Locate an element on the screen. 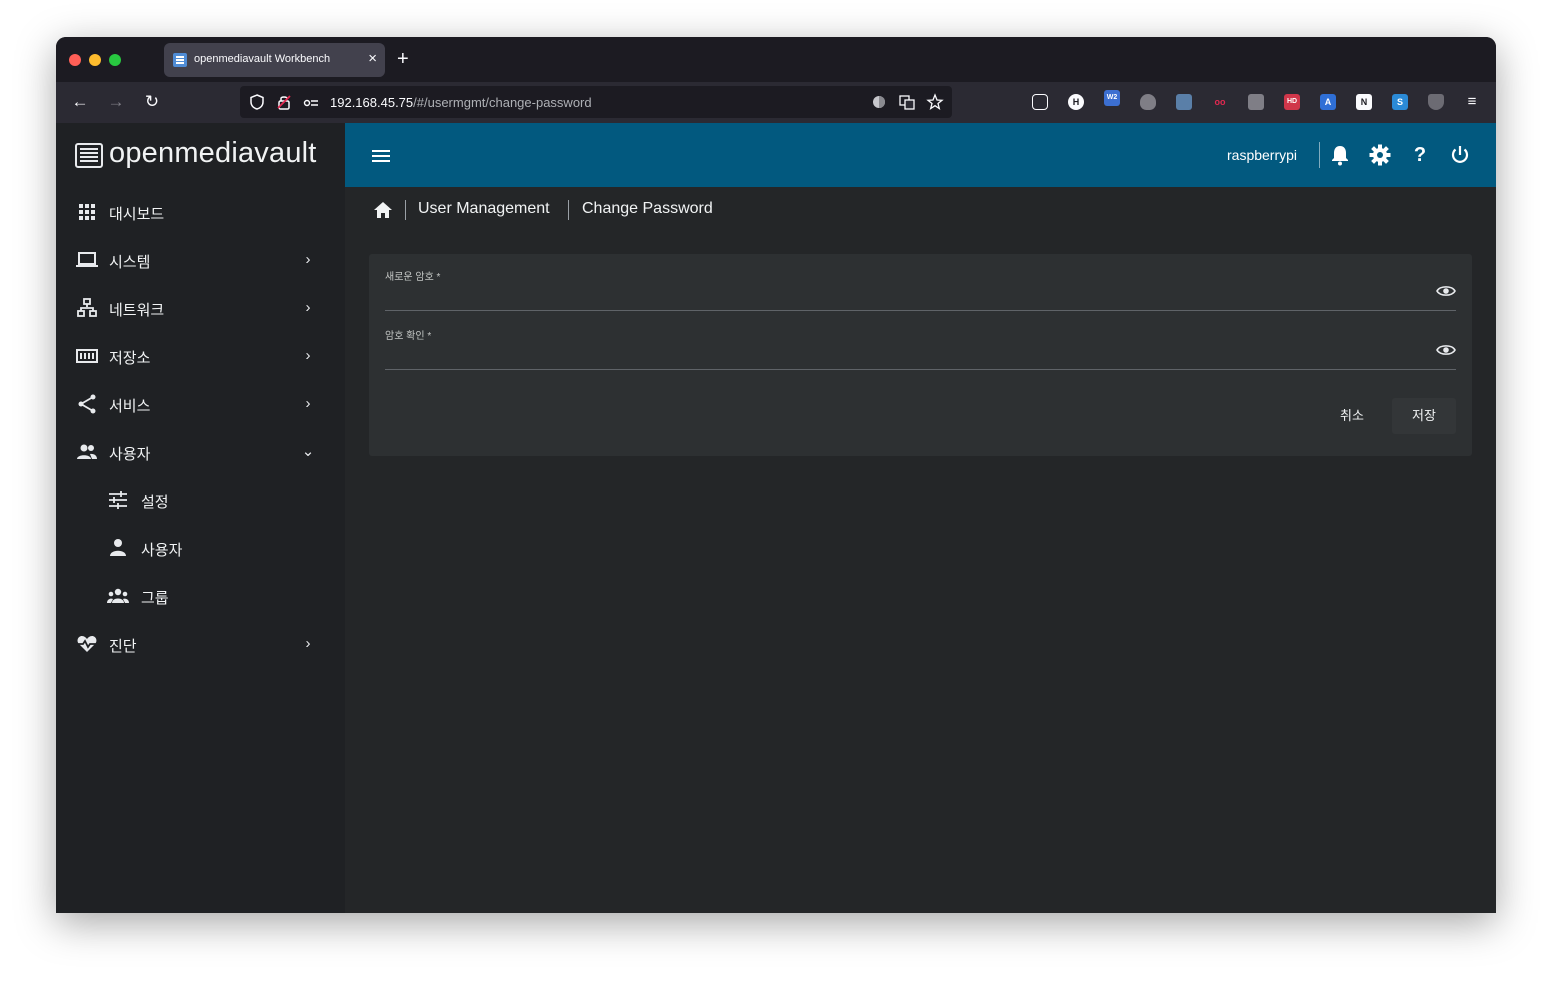 The width and height of the screenshot is (1552, 987). sidebar-subitem-settings: 설정 is located at coordinates (200, 500).